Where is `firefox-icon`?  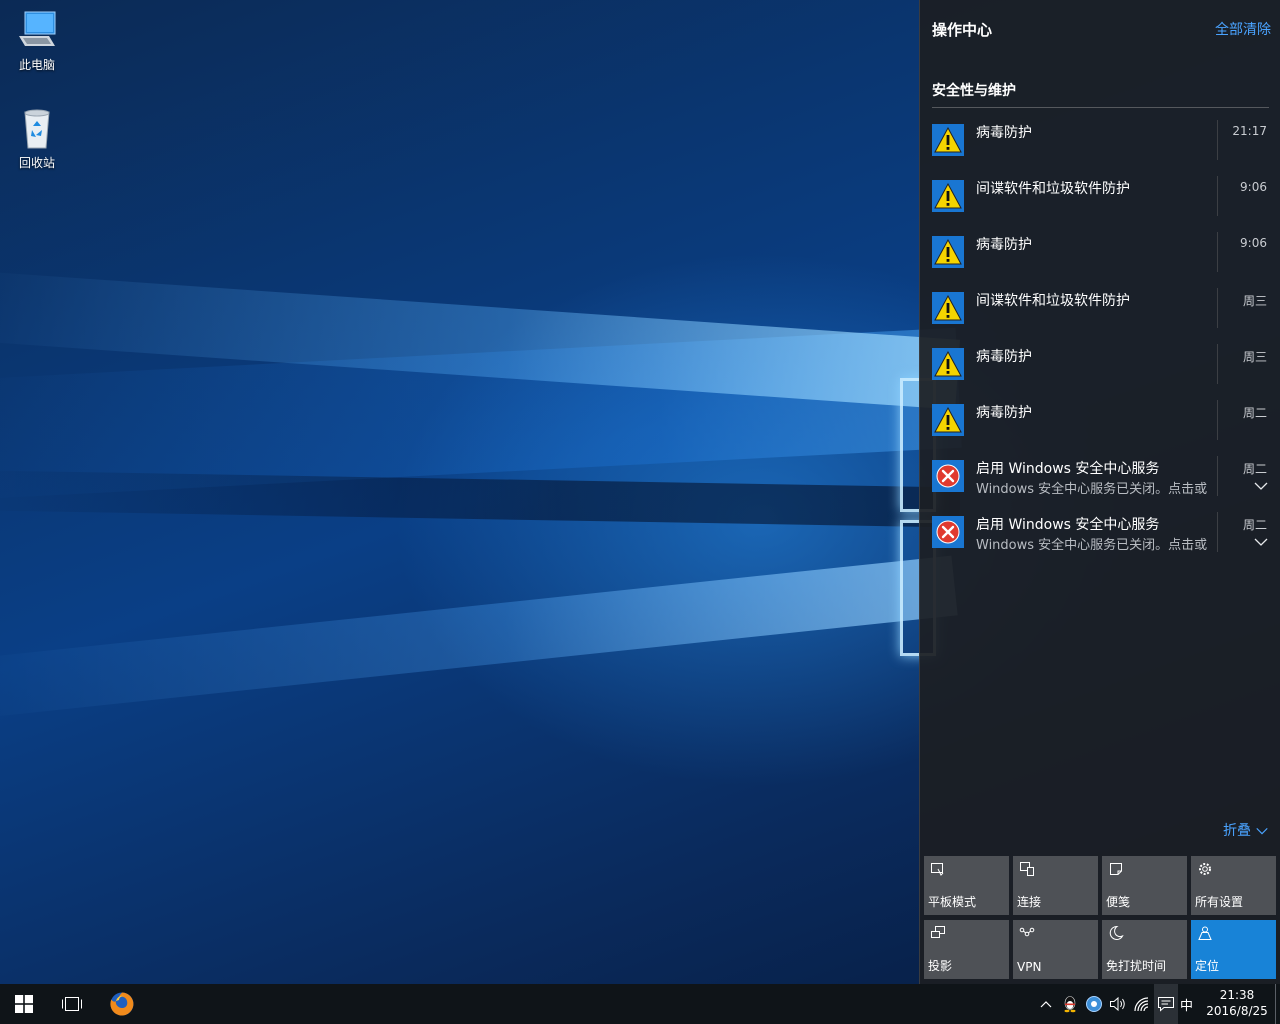
firefox-icon is located at coordinates (122, 1004).